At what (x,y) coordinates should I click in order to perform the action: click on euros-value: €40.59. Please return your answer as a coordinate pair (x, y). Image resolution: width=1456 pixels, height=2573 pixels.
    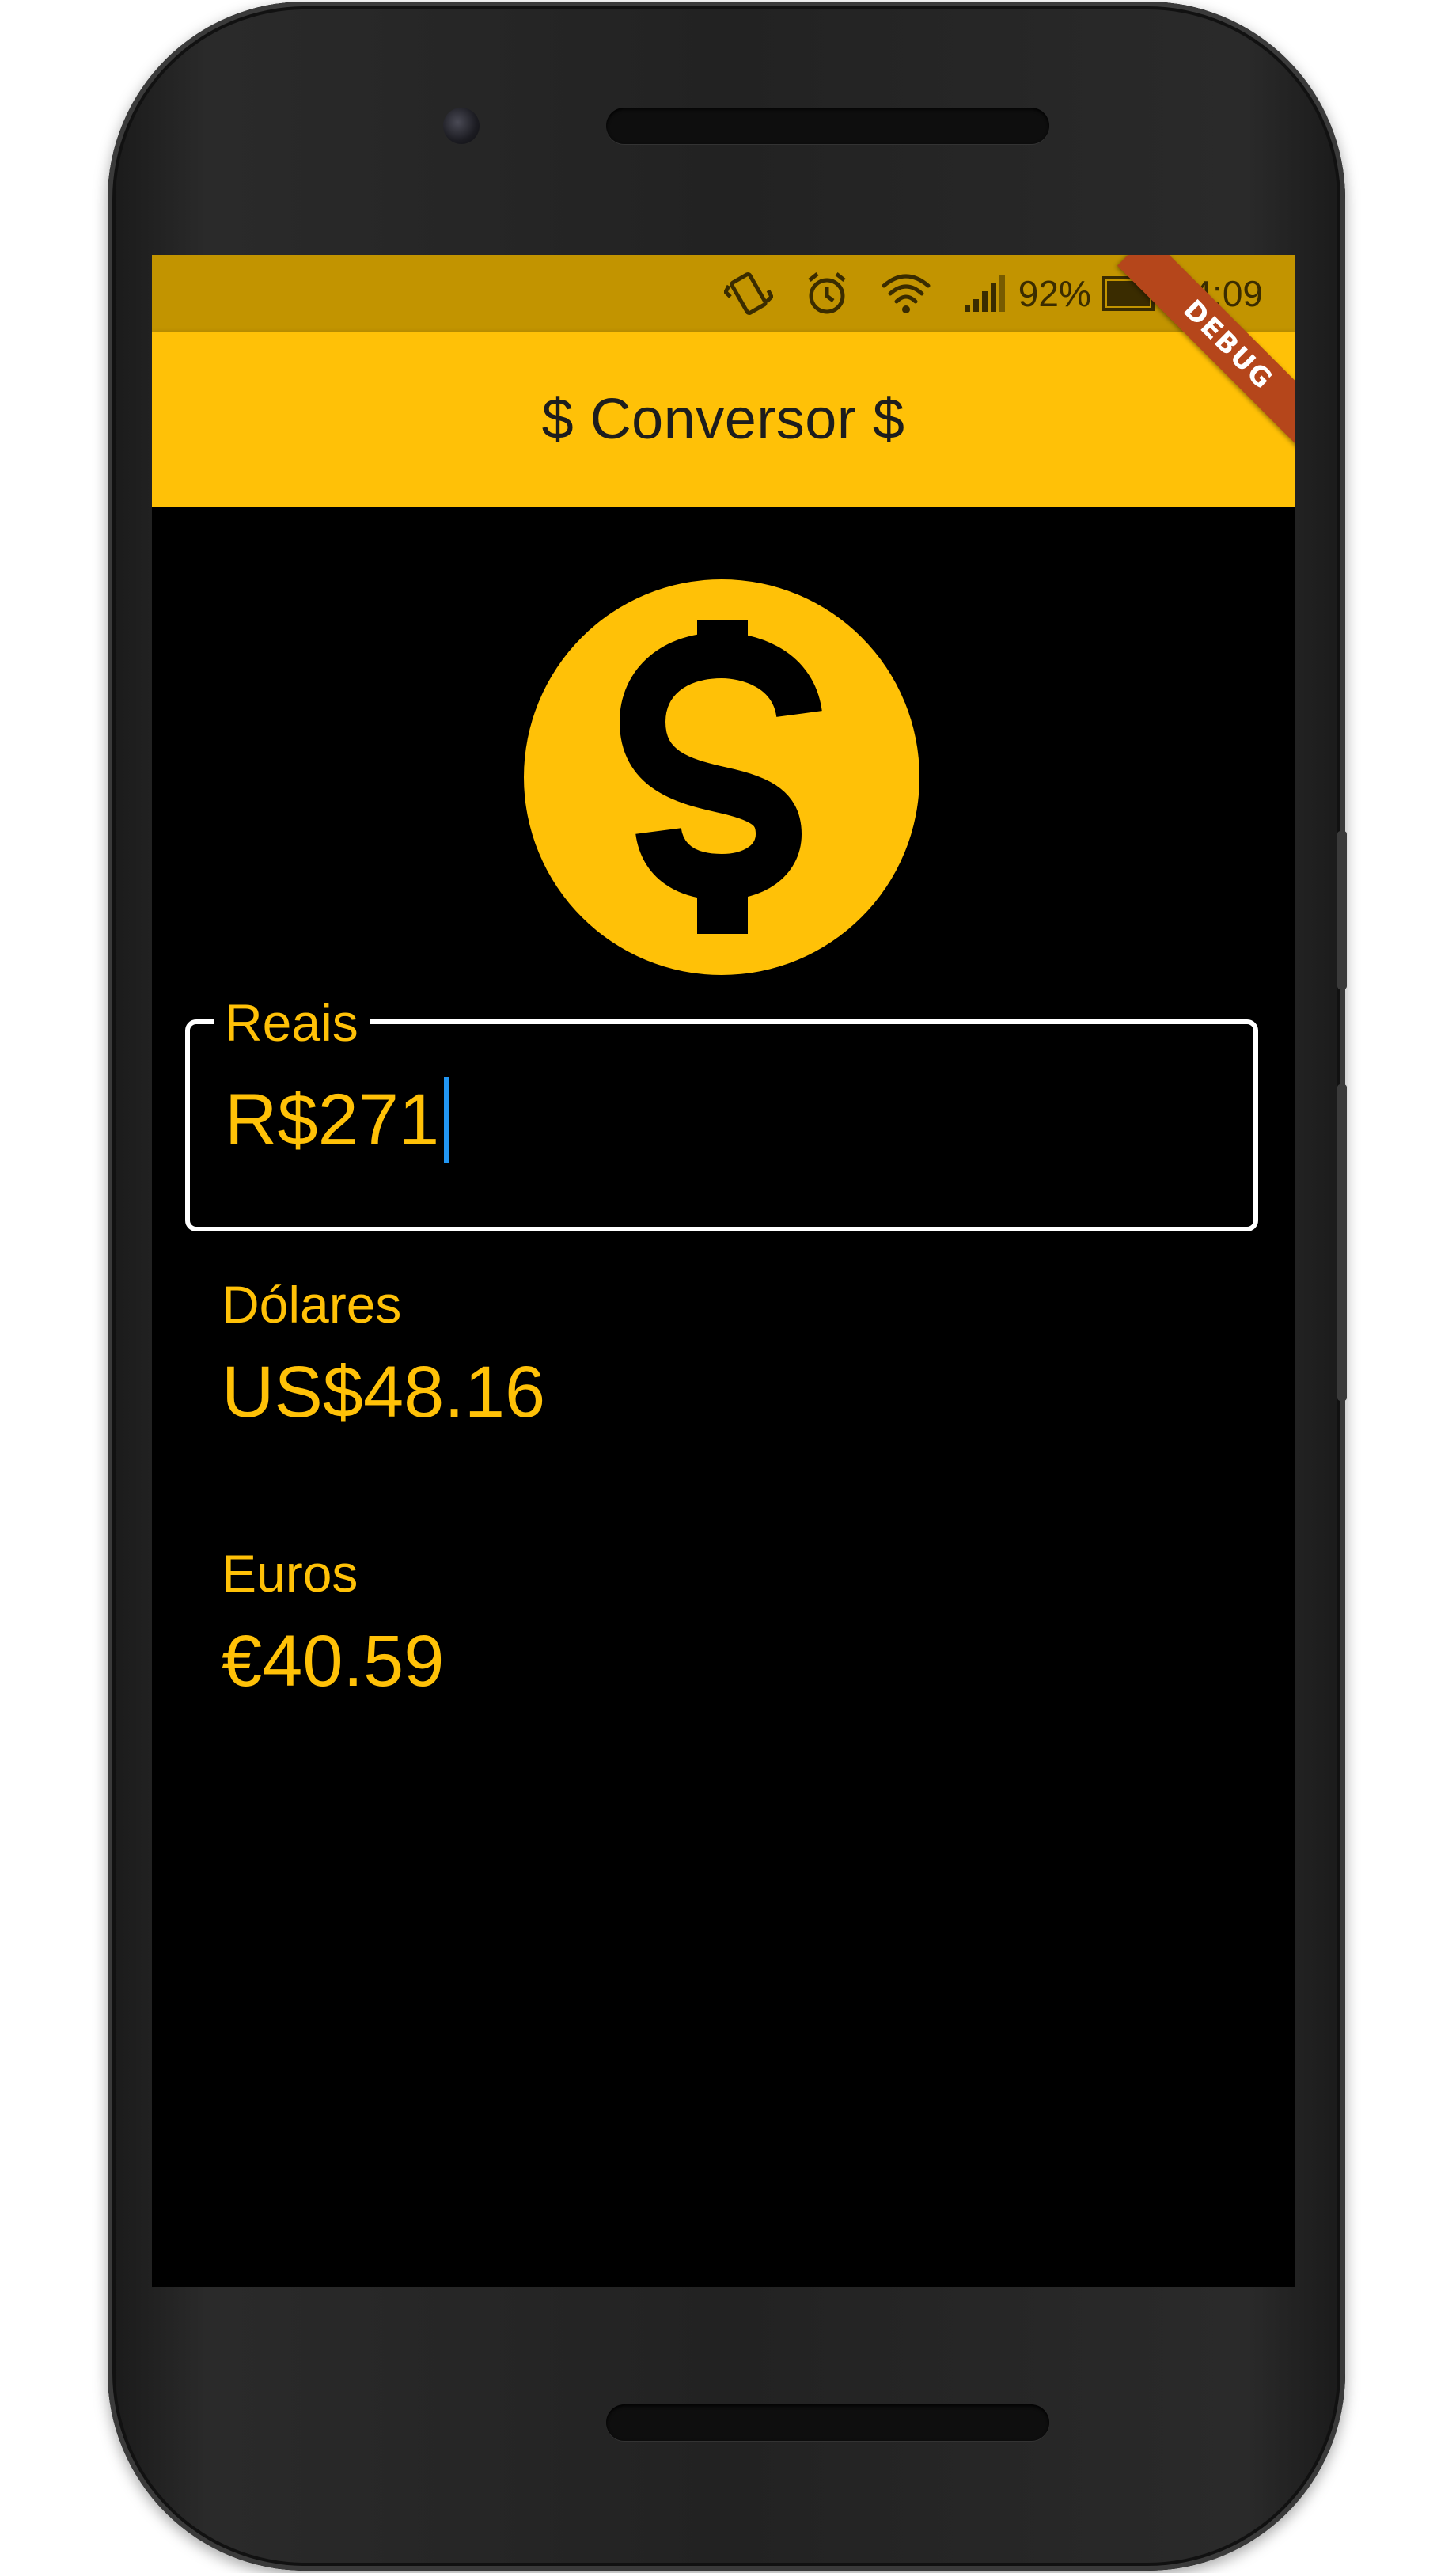
    Looking at the image, I should click on (333, 1662).